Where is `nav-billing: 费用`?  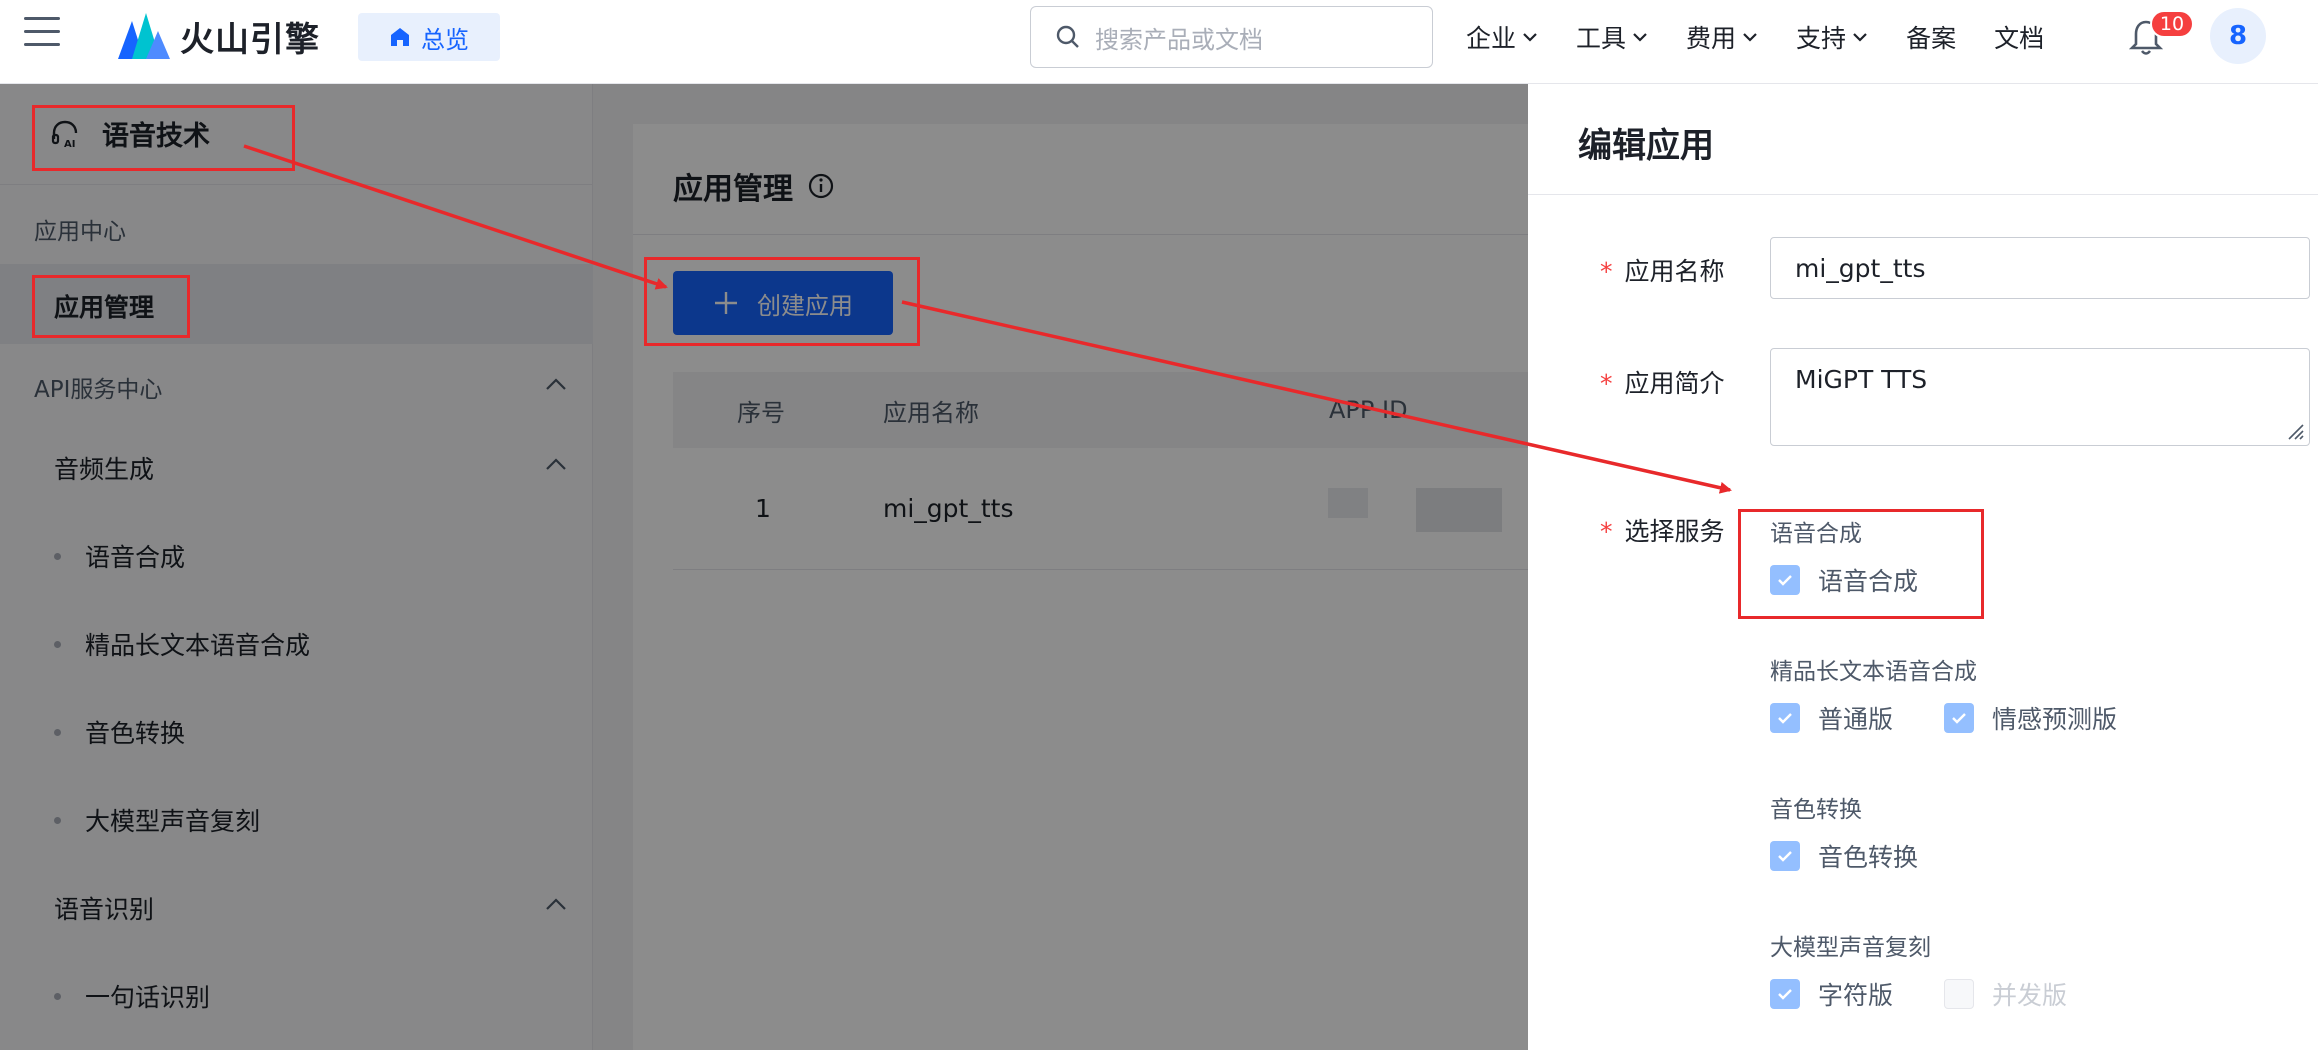
nav-billing: 费用 is located at coordinates (1722, 37).